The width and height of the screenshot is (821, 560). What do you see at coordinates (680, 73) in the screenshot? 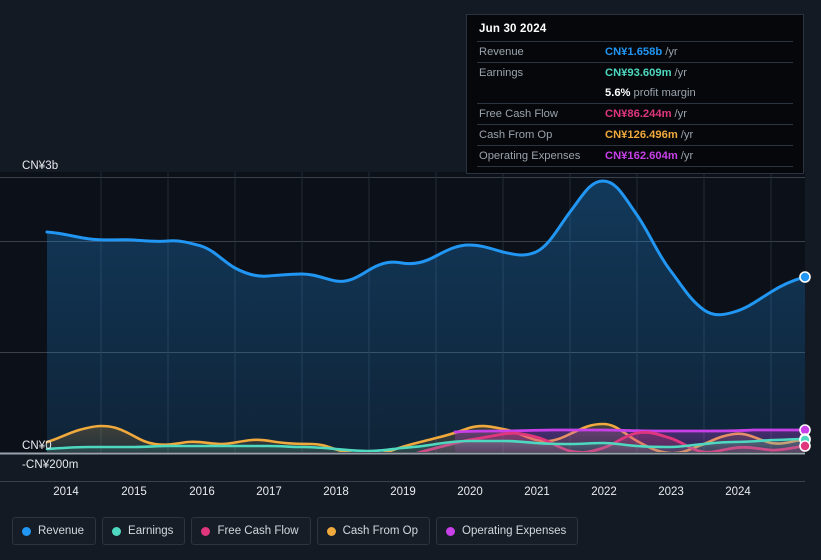
I see `tooltip-unit-earnings: /yr` at bounding box center [680, 73].